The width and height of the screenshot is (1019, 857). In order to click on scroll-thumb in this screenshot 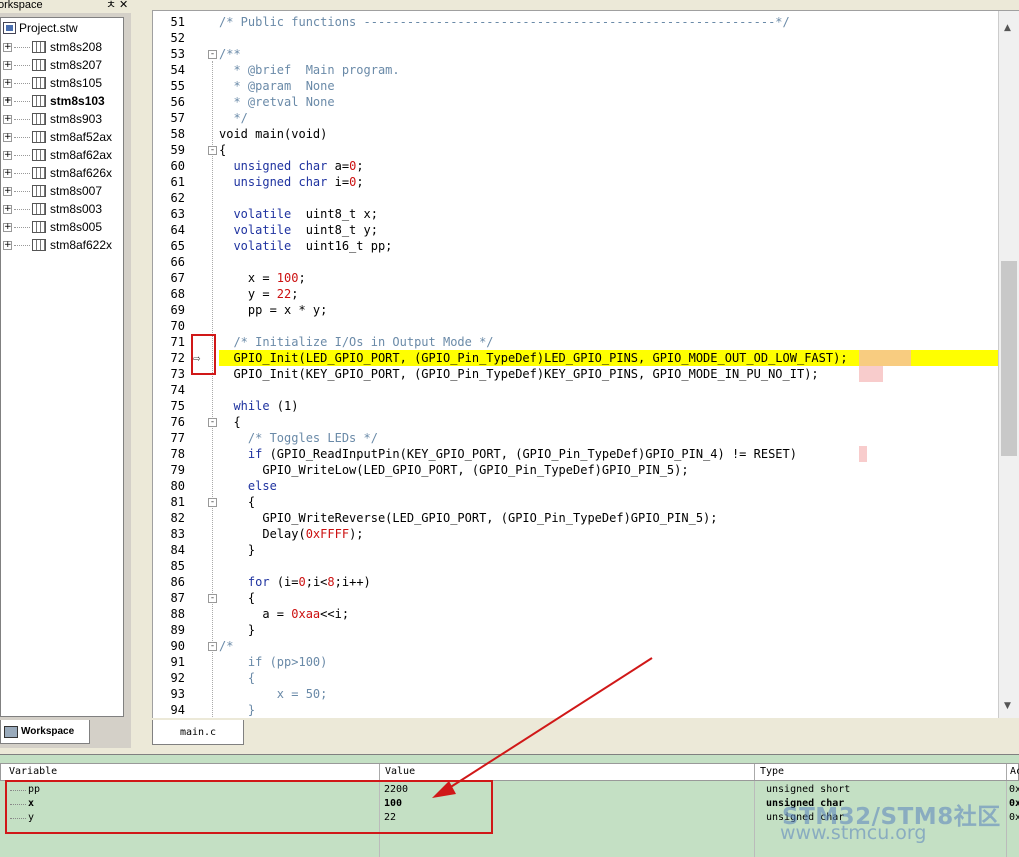, I will do `click(1009, 358)`.